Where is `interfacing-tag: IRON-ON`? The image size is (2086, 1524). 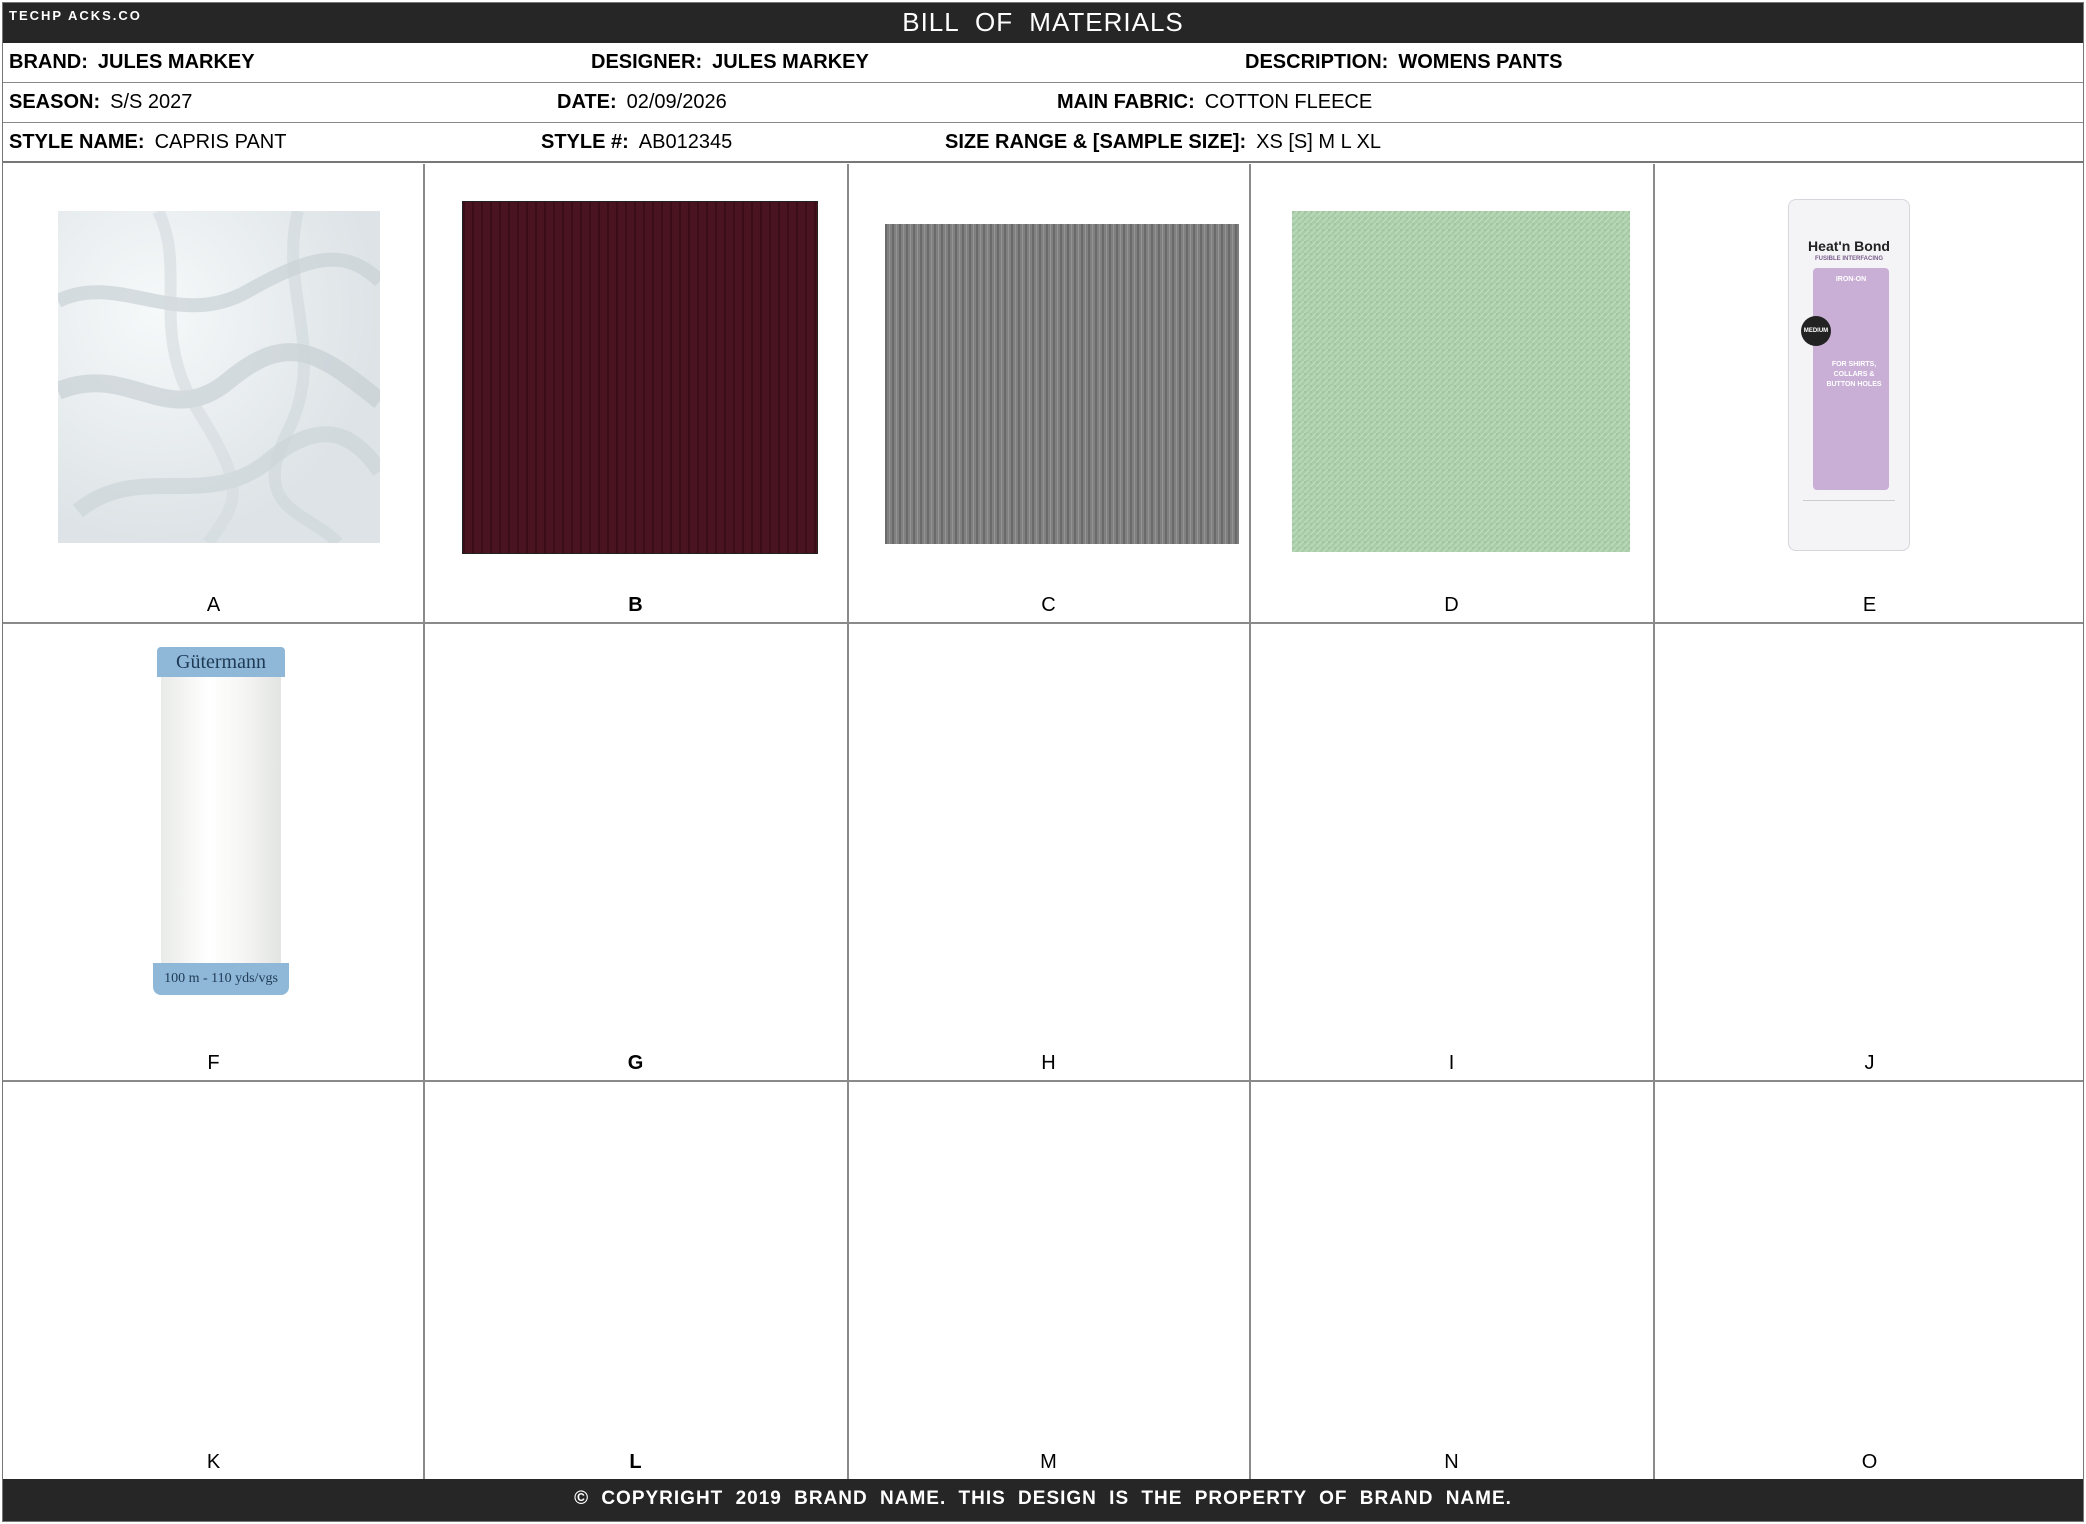 interfacing-tag: IRON-ON is located at coordinates (1851, 279).